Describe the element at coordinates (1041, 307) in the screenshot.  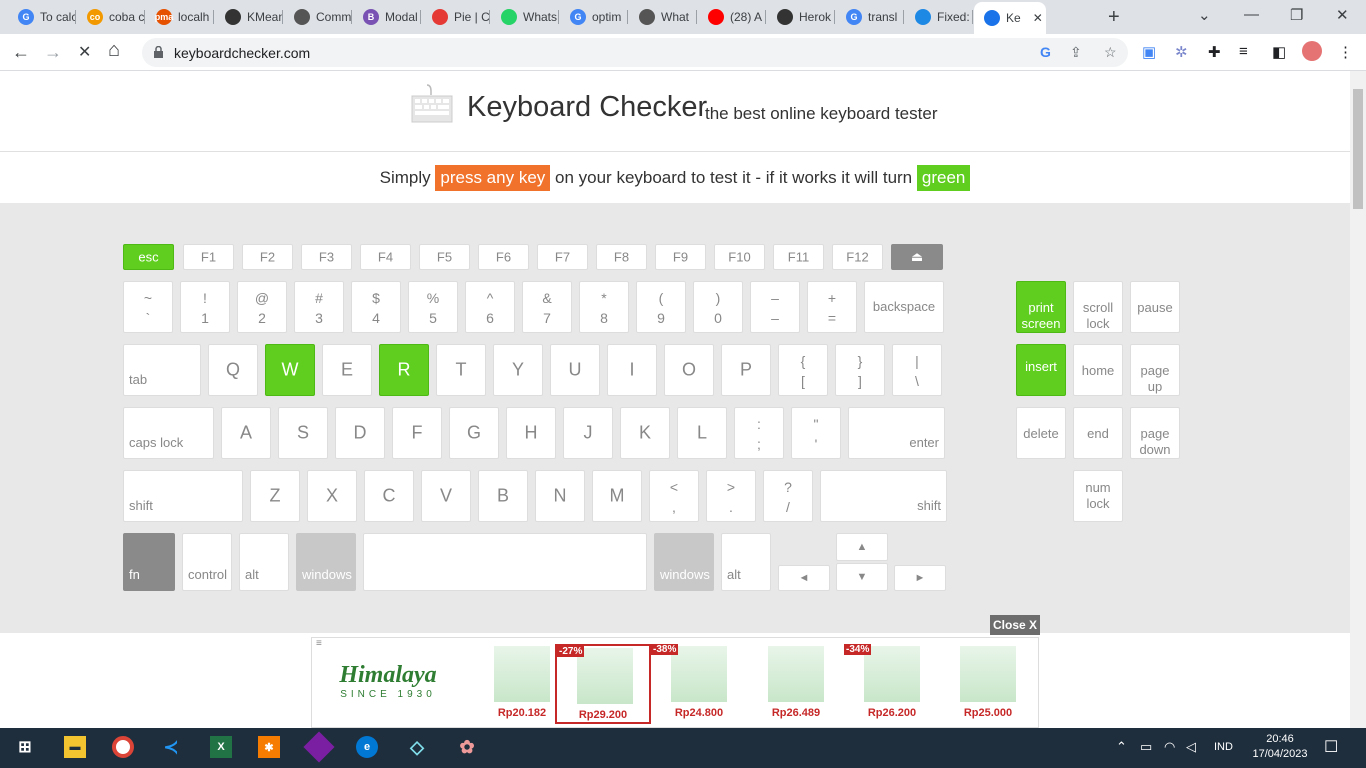
I see `key-print-screen: print screen` at that location.